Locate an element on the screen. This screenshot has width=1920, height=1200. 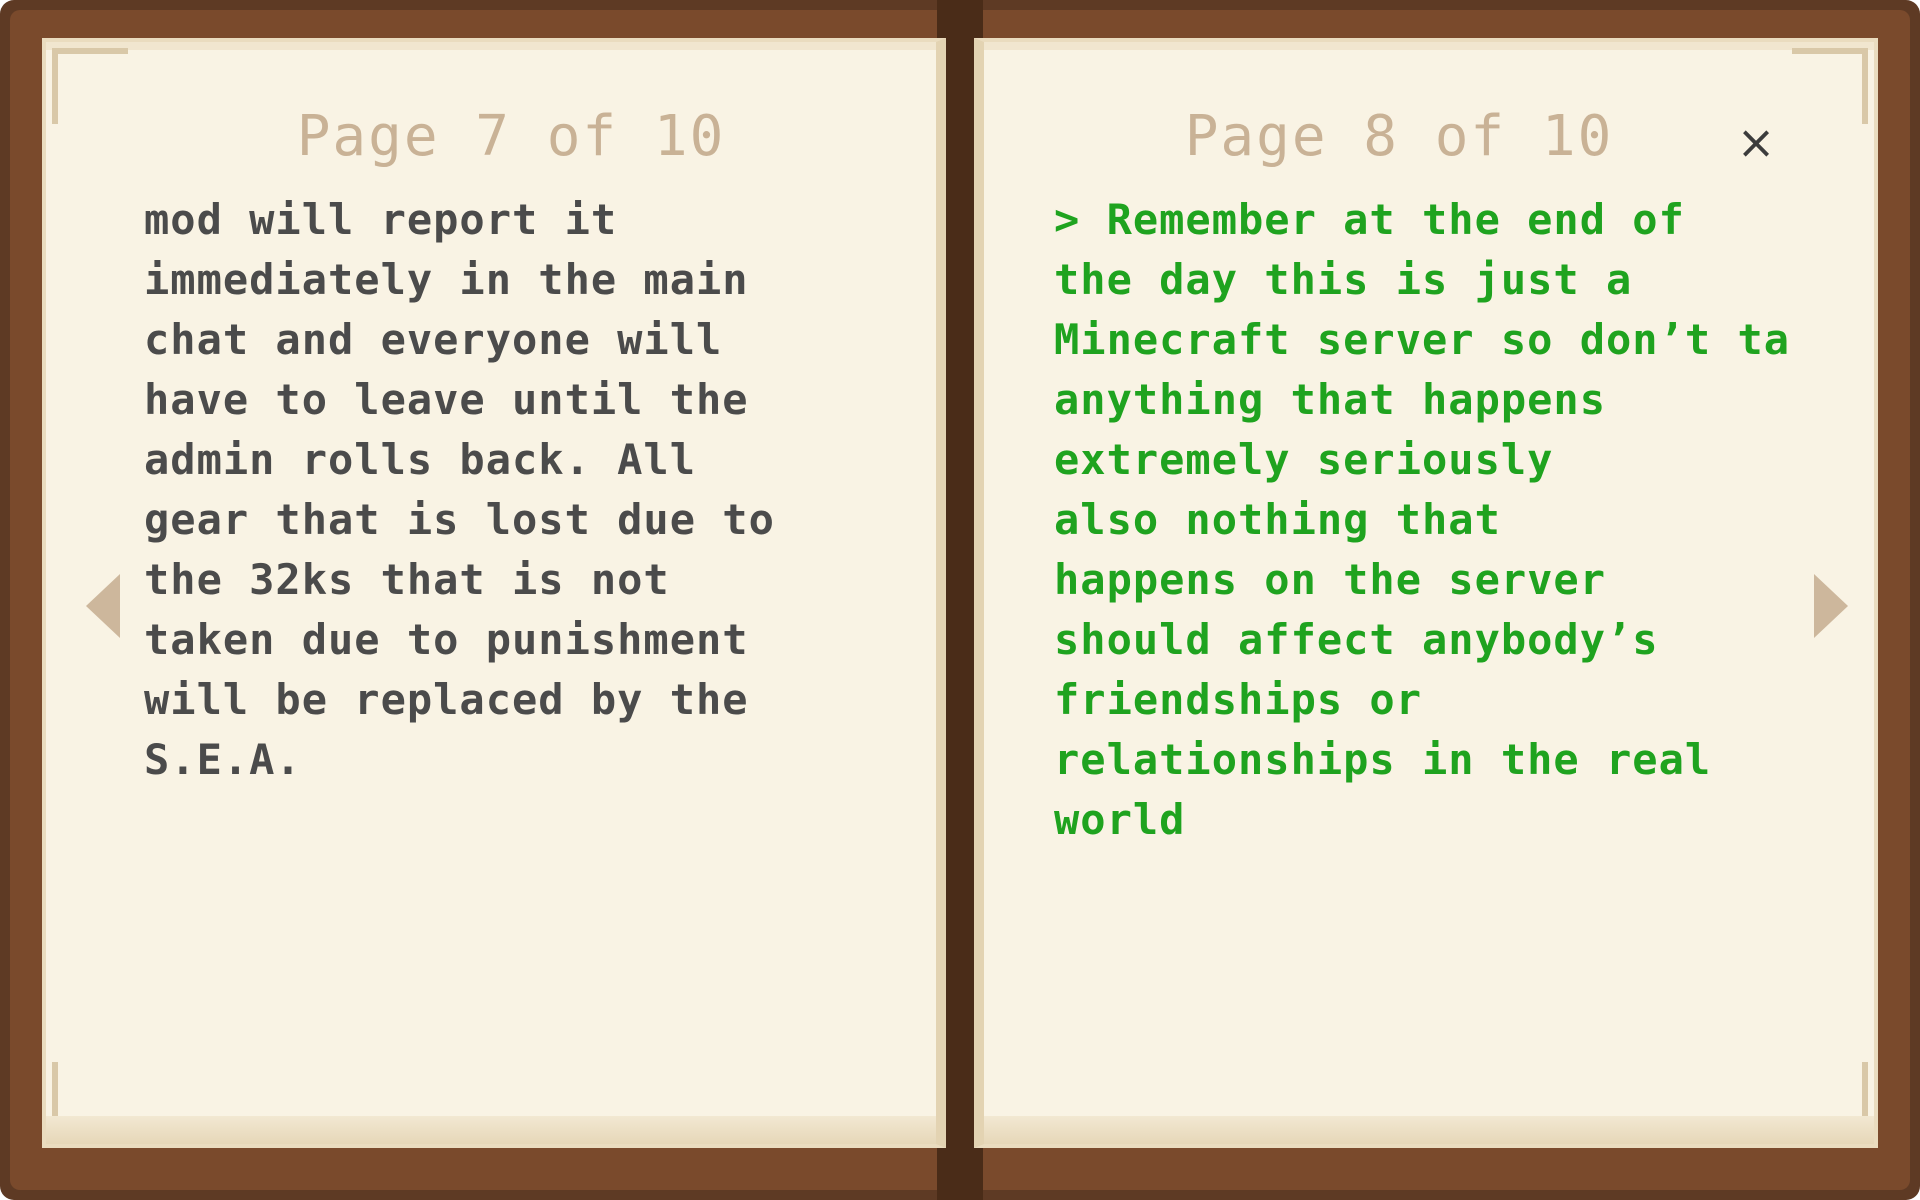
previous-page-arrow-icon is located at coordinates (103, 606).